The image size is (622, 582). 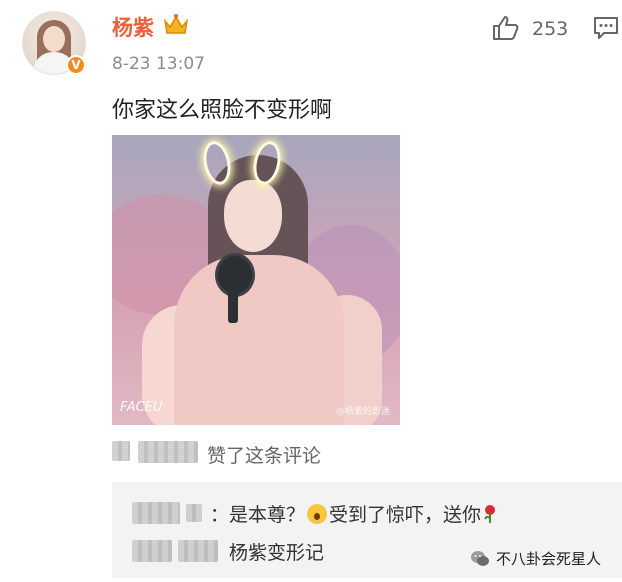 I want to click on reply-text: 受到了惊吓，送你, so click(x=405, y=515).